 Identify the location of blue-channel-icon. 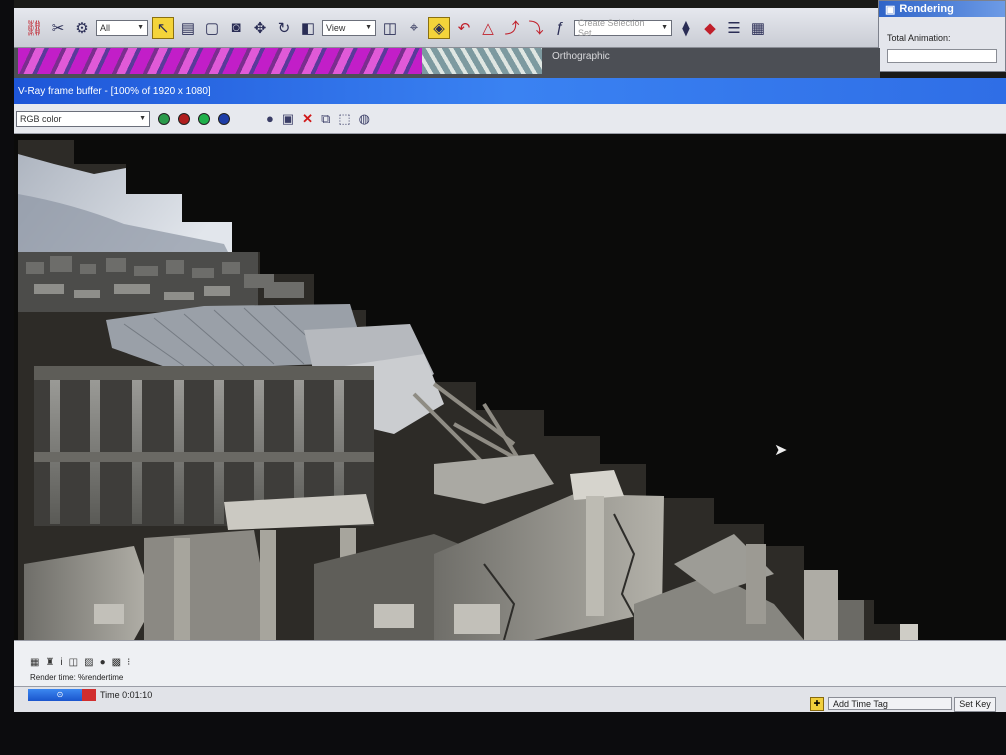
(224, 118).